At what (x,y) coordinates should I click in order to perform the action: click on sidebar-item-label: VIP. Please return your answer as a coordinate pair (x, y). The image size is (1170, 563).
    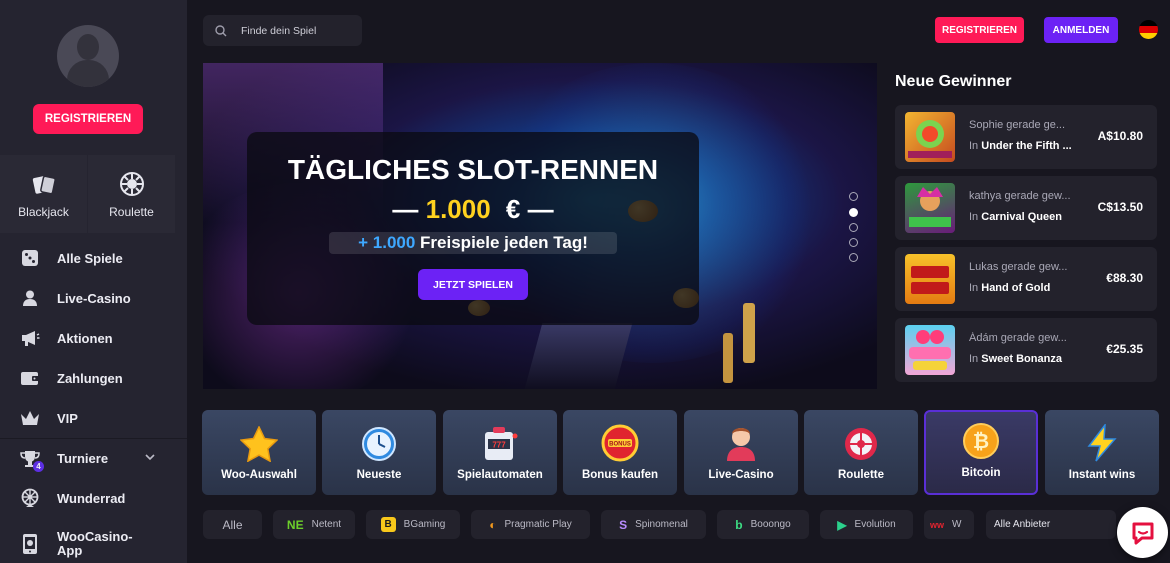
    Looking at the image, I should click on (67, 418).